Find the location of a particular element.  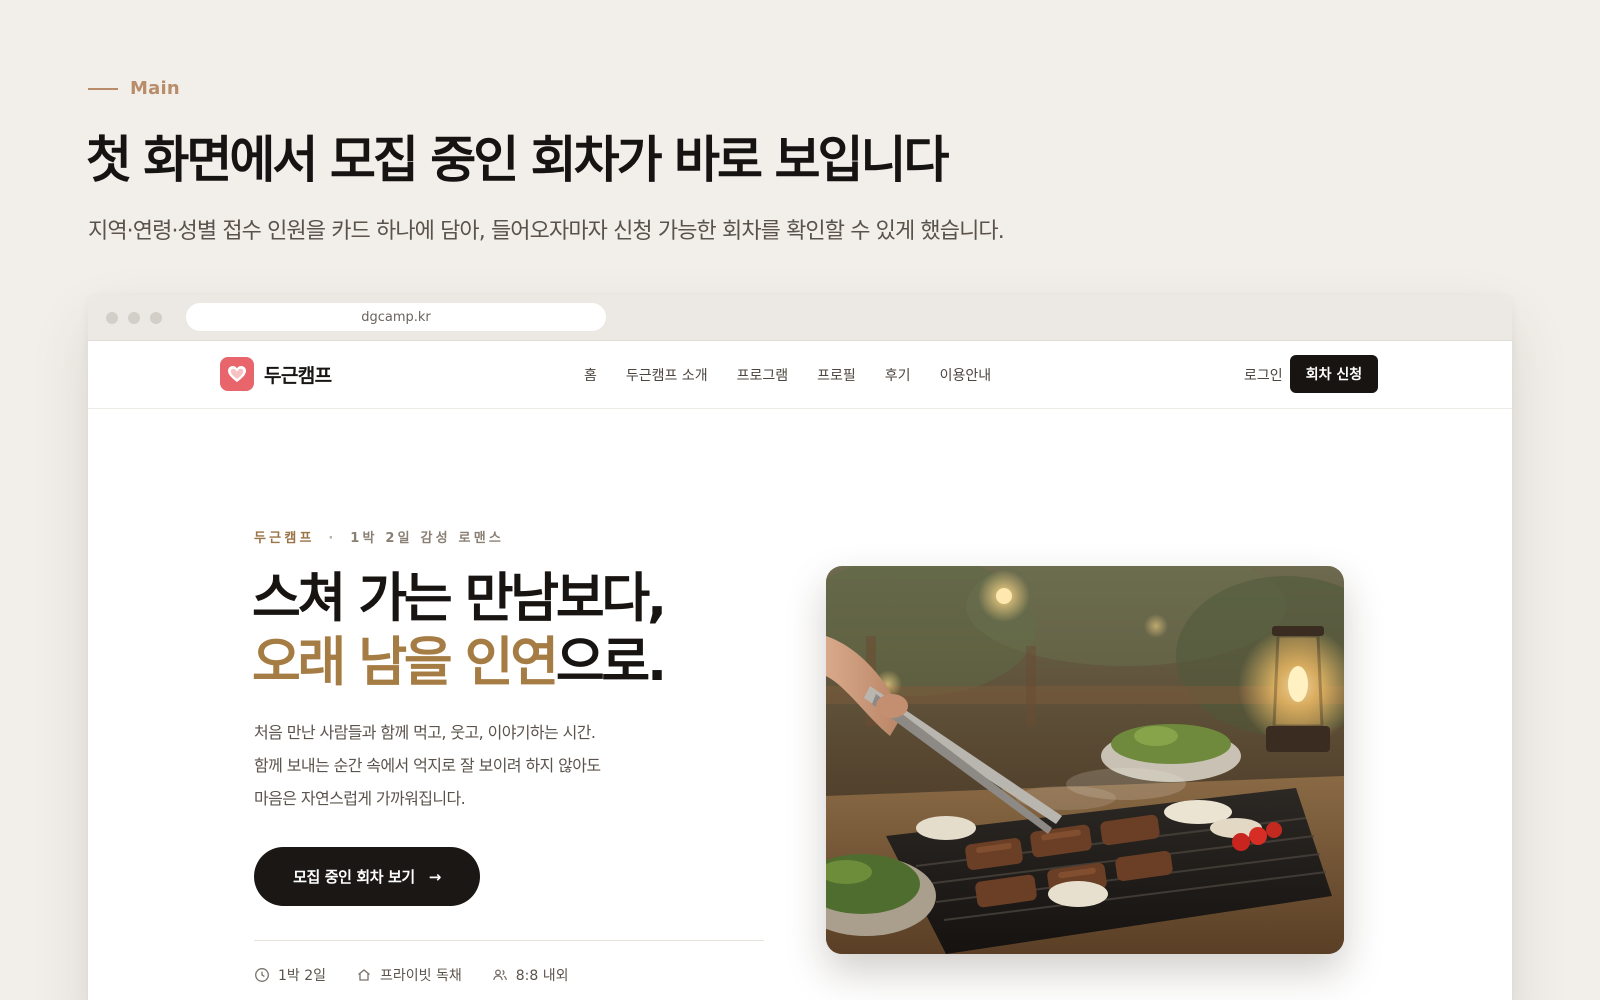

clock-icon is located at coordinates (262, 975).